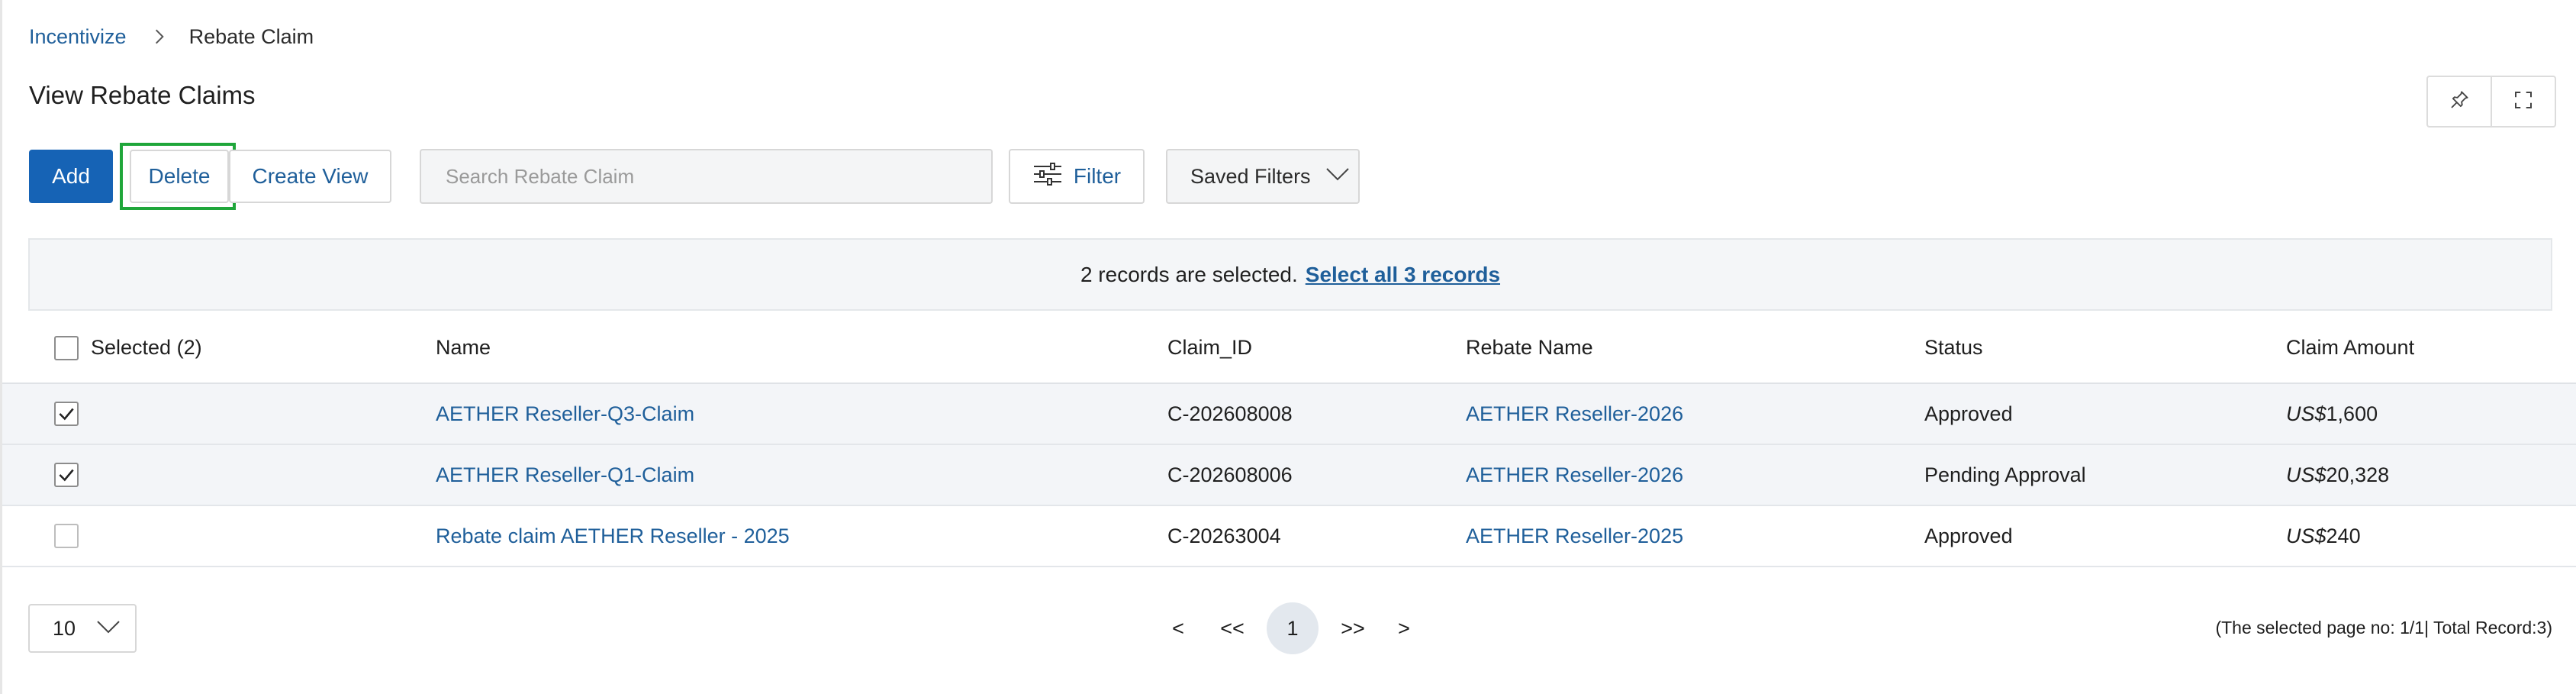 The image size is (2576, 694). Describe the element at coordinates (1230, 474) in the screenshot. I see `claim-id: C-202608006` at that location.